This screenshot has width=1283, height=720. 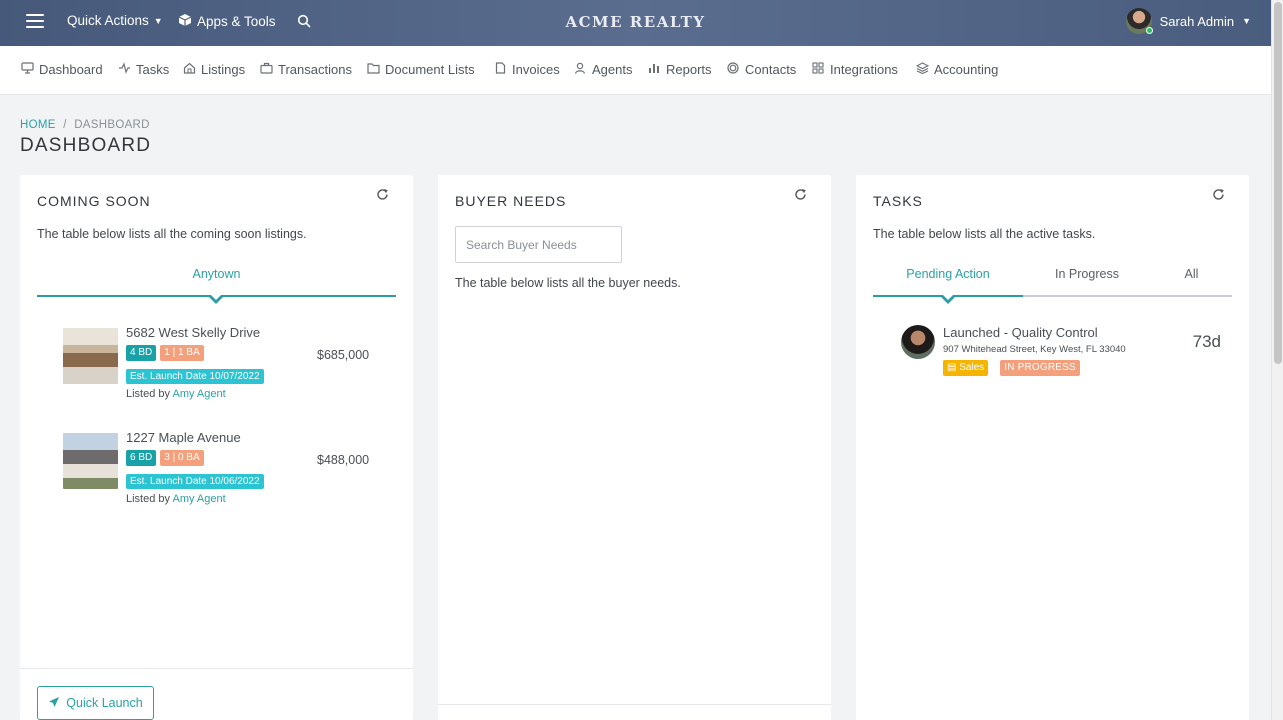 What do you see at coordinates (27, 69) in the screenshot?
I see `monitor-icon` at bounding box center [27, 69].